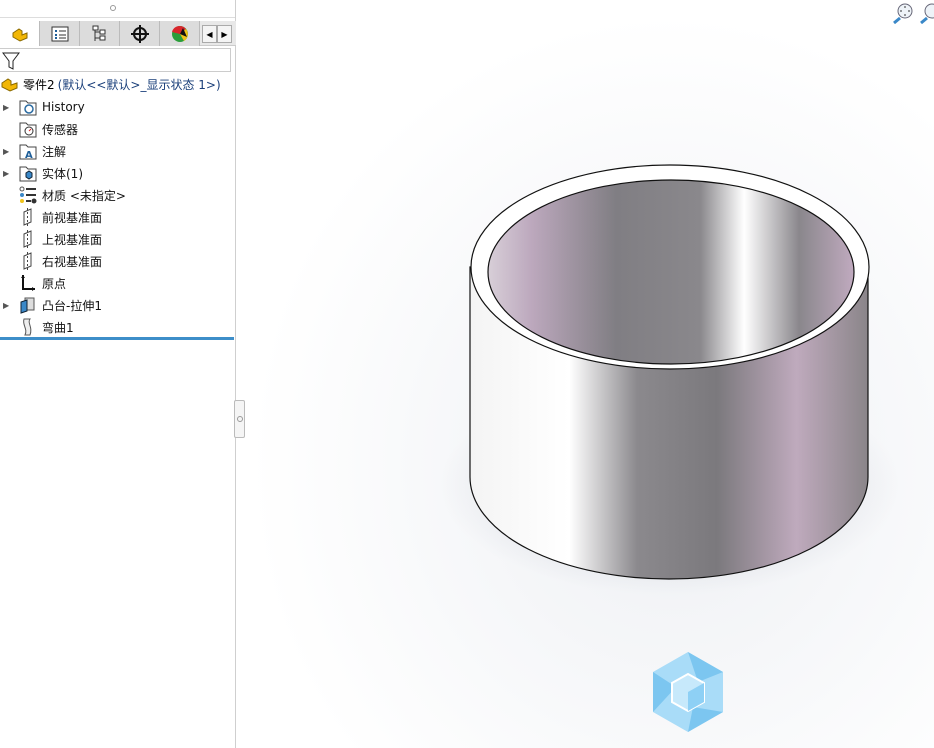 The image size is (934, 748). I want to click on tree-item: ▶ 实体(1), so click(118, 173).